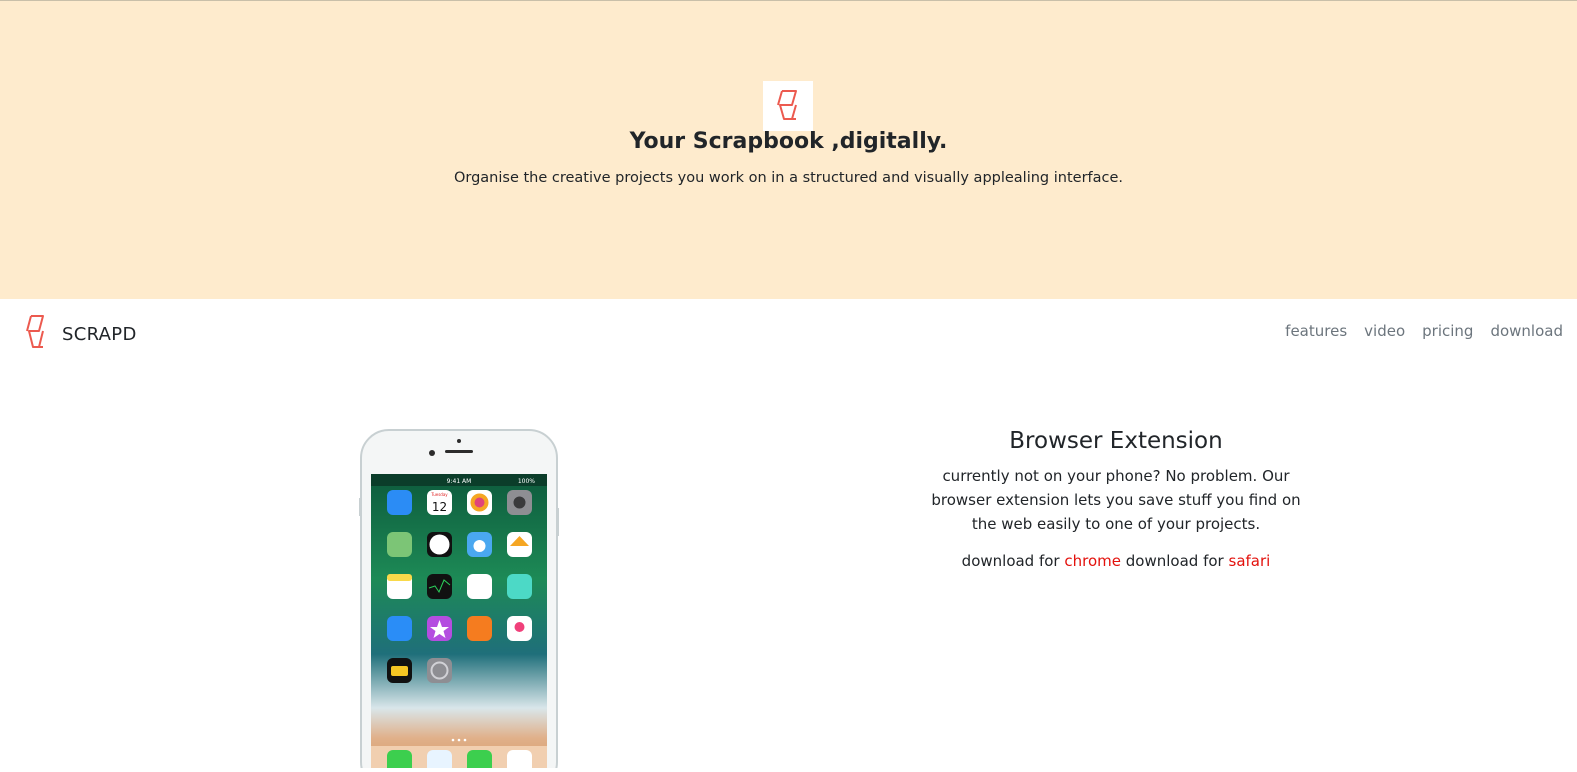 The width and height of the screenshot is (1577, 772). I want to click on calendar-day: Tuesday, so click(439, 494).